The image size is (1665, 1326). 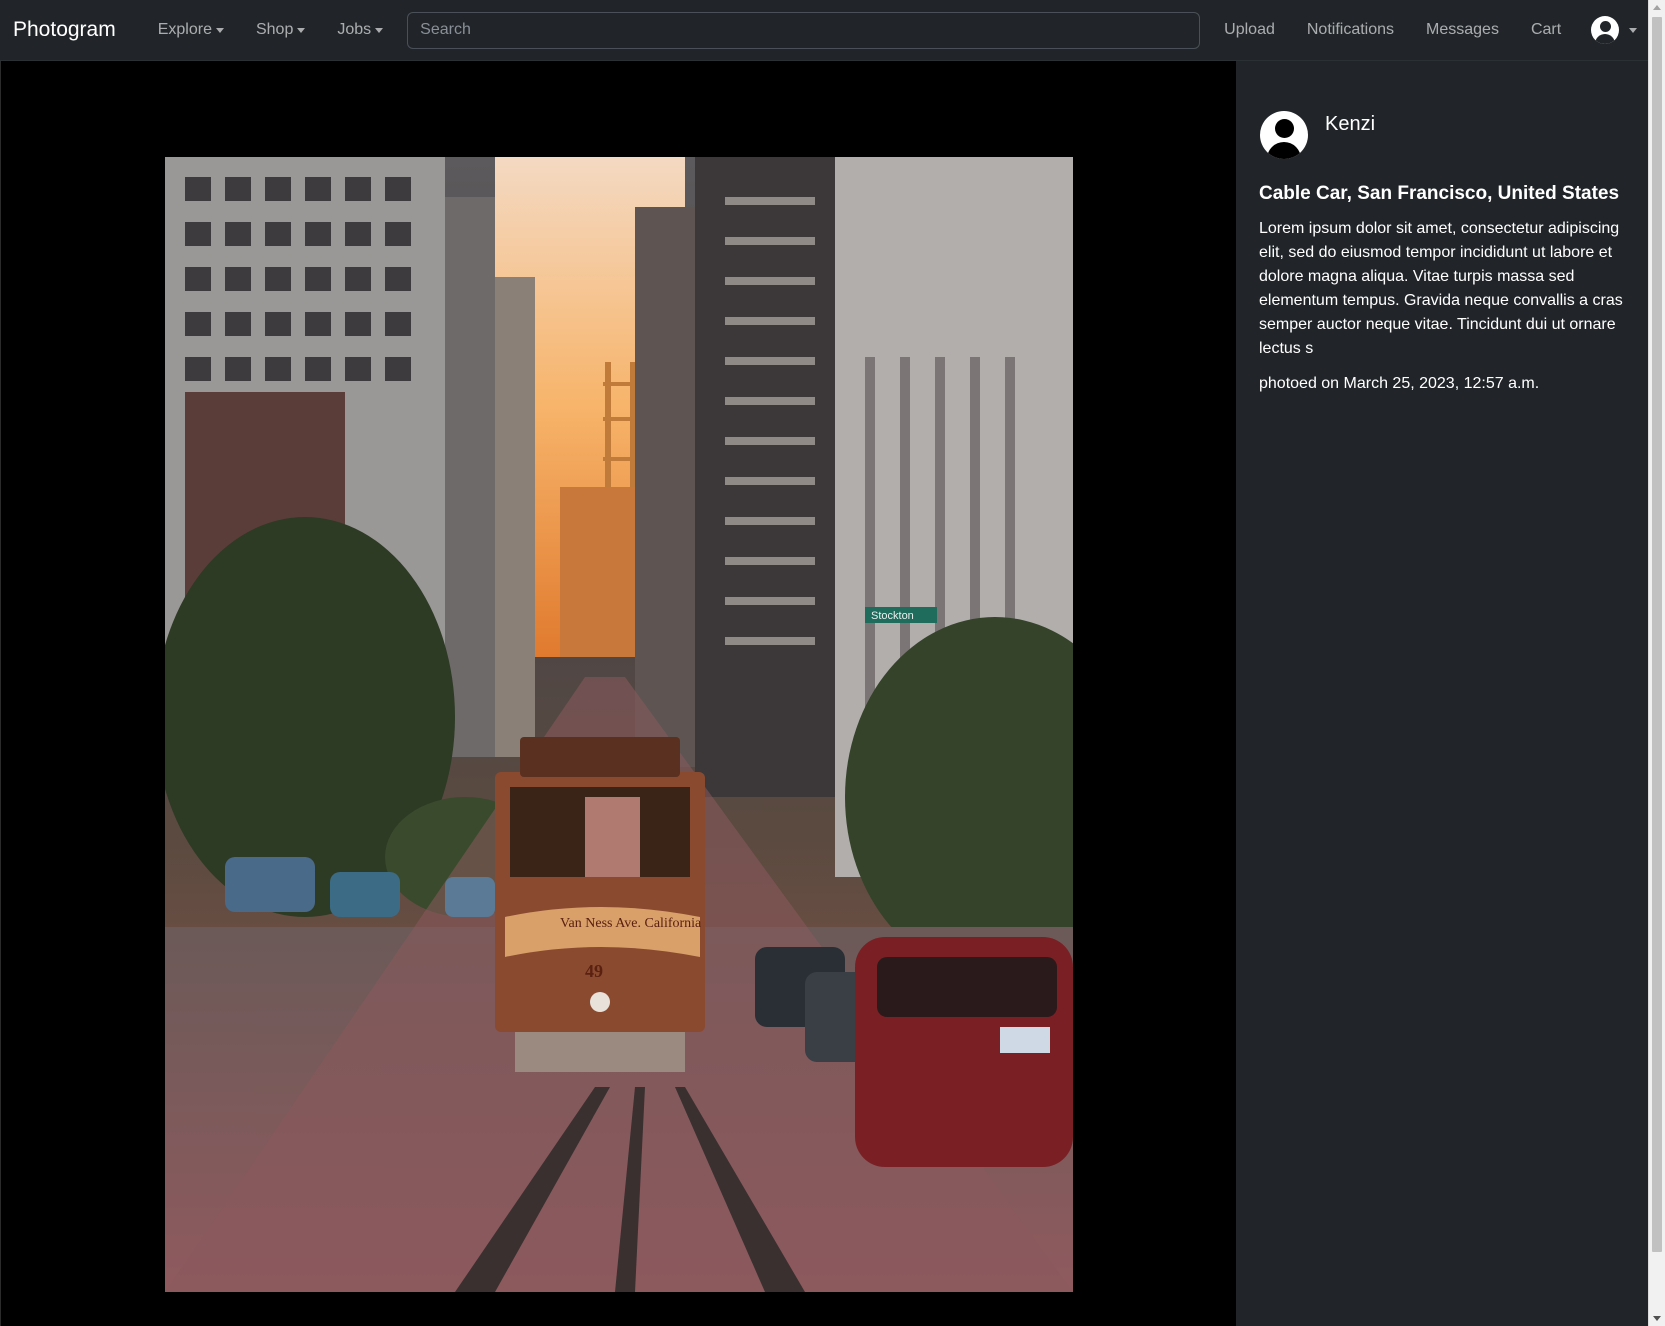 I want to click on jobs-menu: Jobs, so click(x=360, y=30).